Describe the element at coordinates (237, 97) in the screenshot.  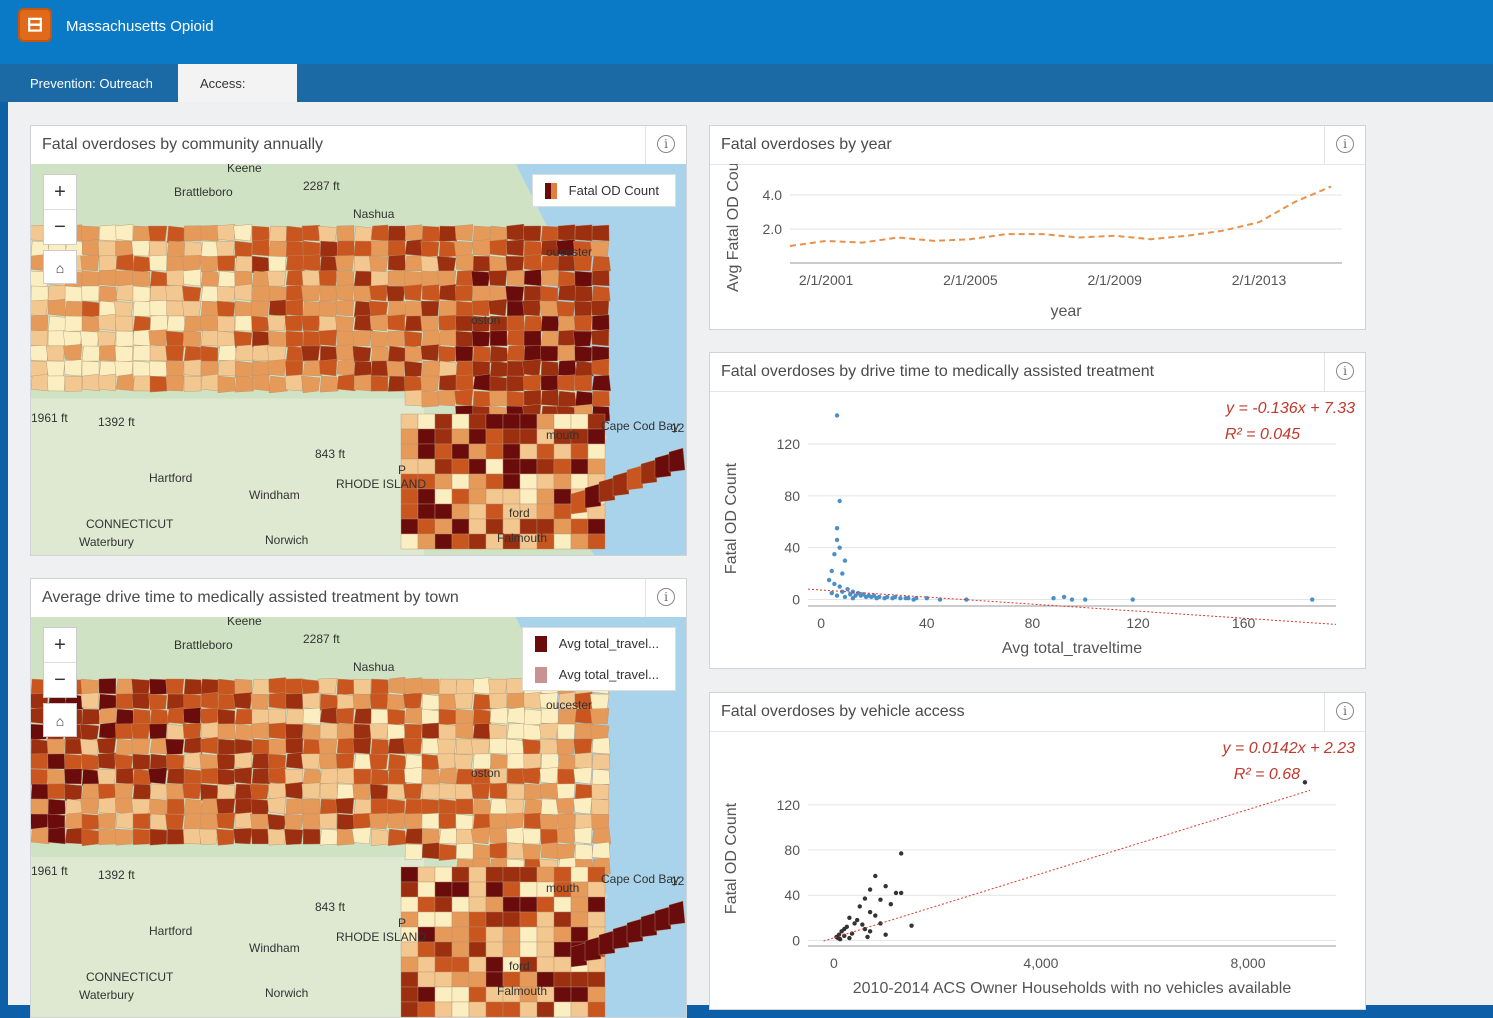
I see `tab-access-mat: Access: MAT` at that location.